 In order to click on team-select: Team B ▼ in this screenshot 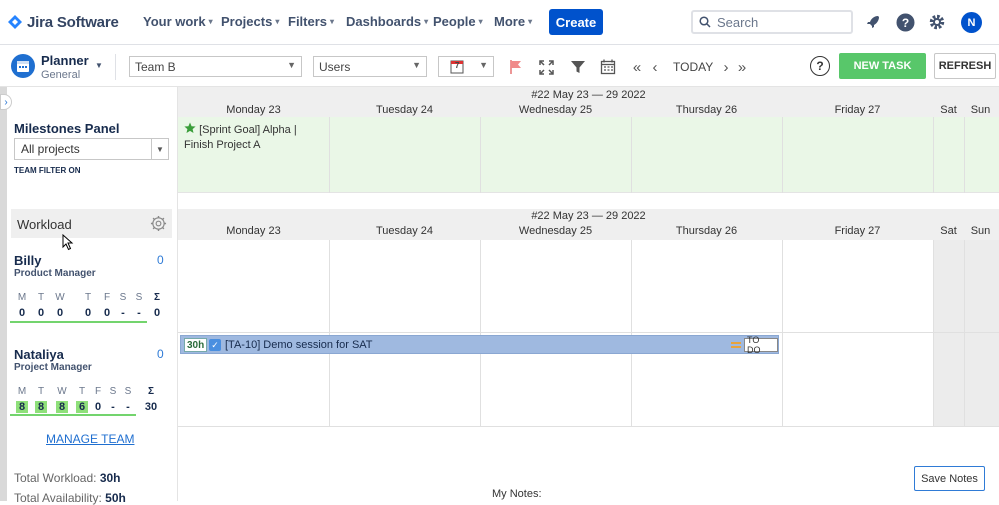, I will do `click(215, 66)`.